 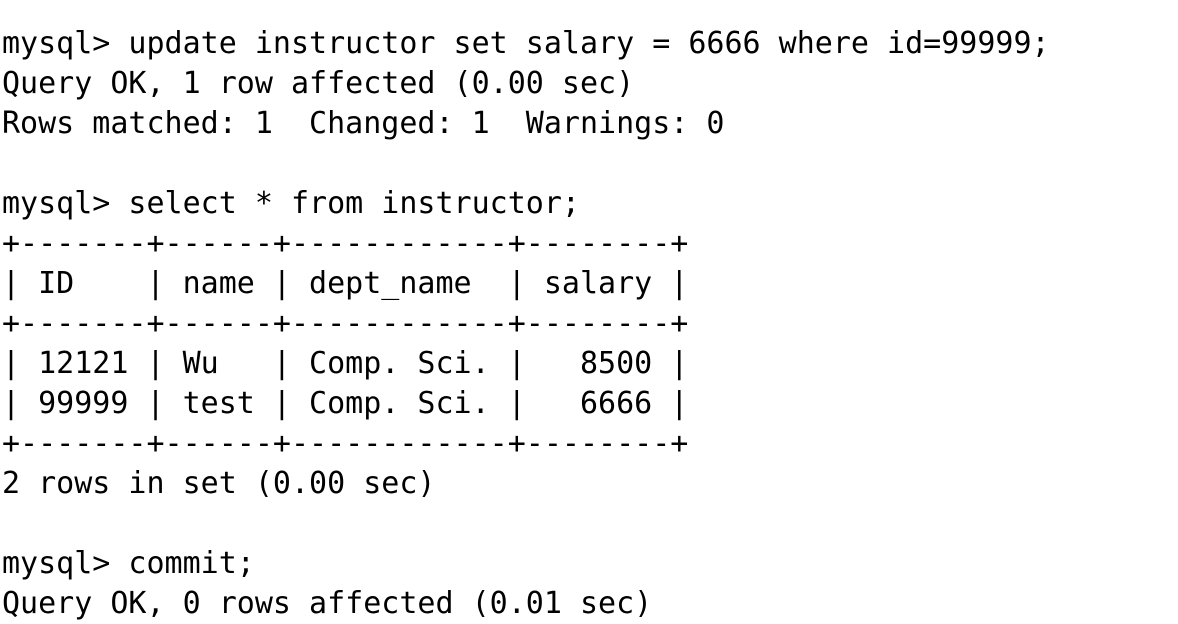 I want to click on terminal-line-rows-matched: Rows matched: 1 Changed: 1 Warnings: 0, so click(x=363, y=123).